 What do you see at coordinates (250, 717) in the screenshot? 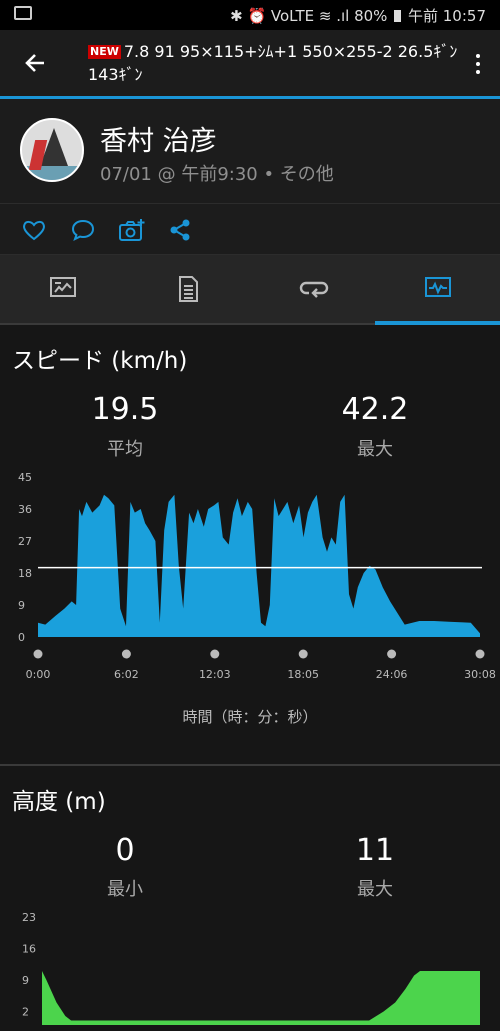
I see `speed-x-axis-title: 時間（時：分：秒）` at bounding box center [250, 717].